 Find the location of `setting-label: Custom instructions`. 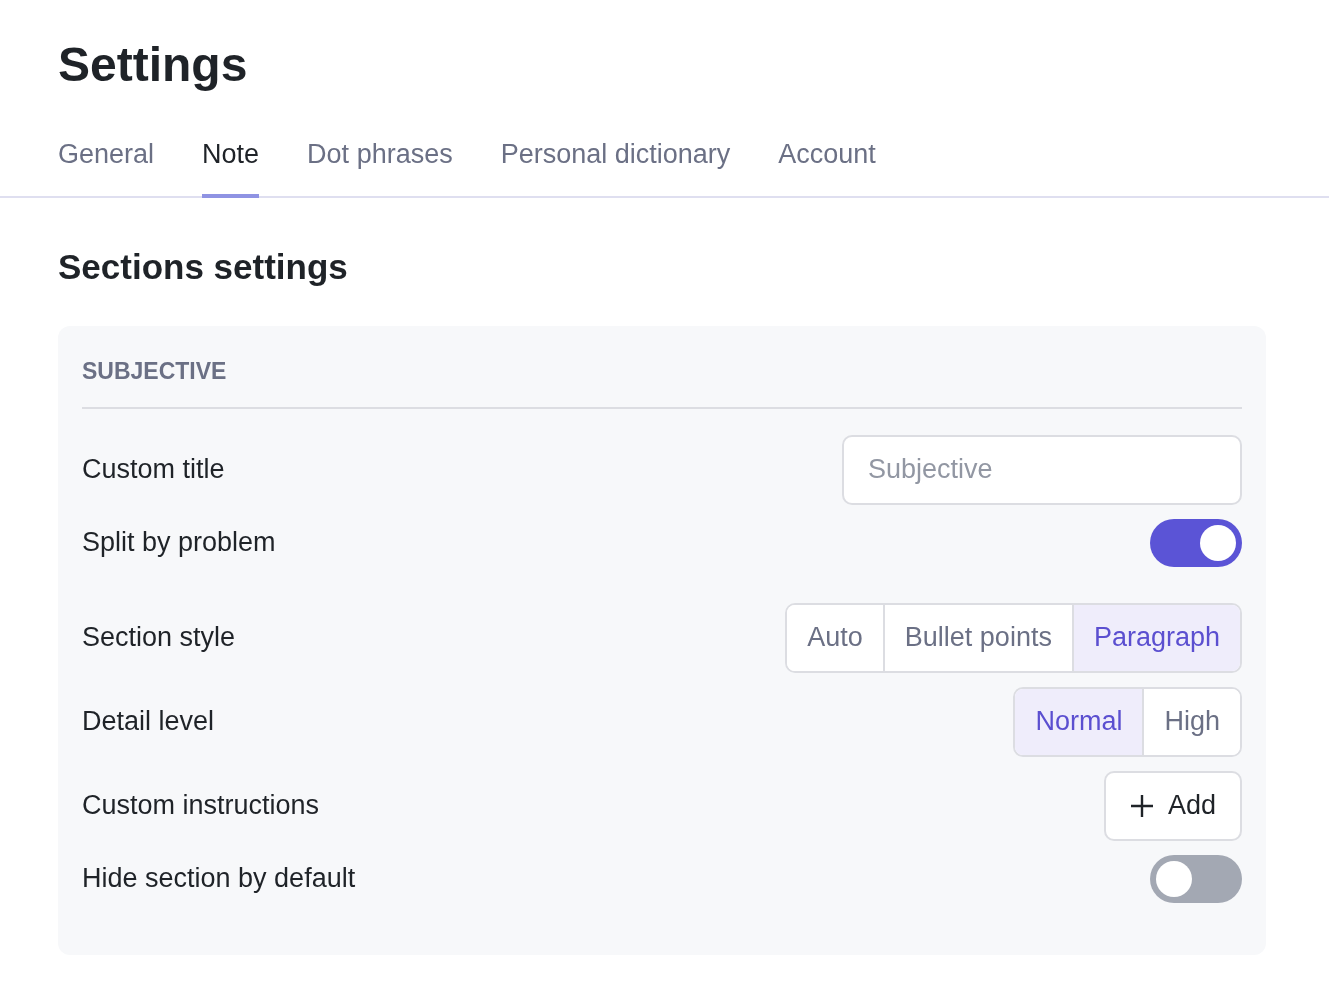

setting-label: Custom instructions is located at coordinates (201, 806).